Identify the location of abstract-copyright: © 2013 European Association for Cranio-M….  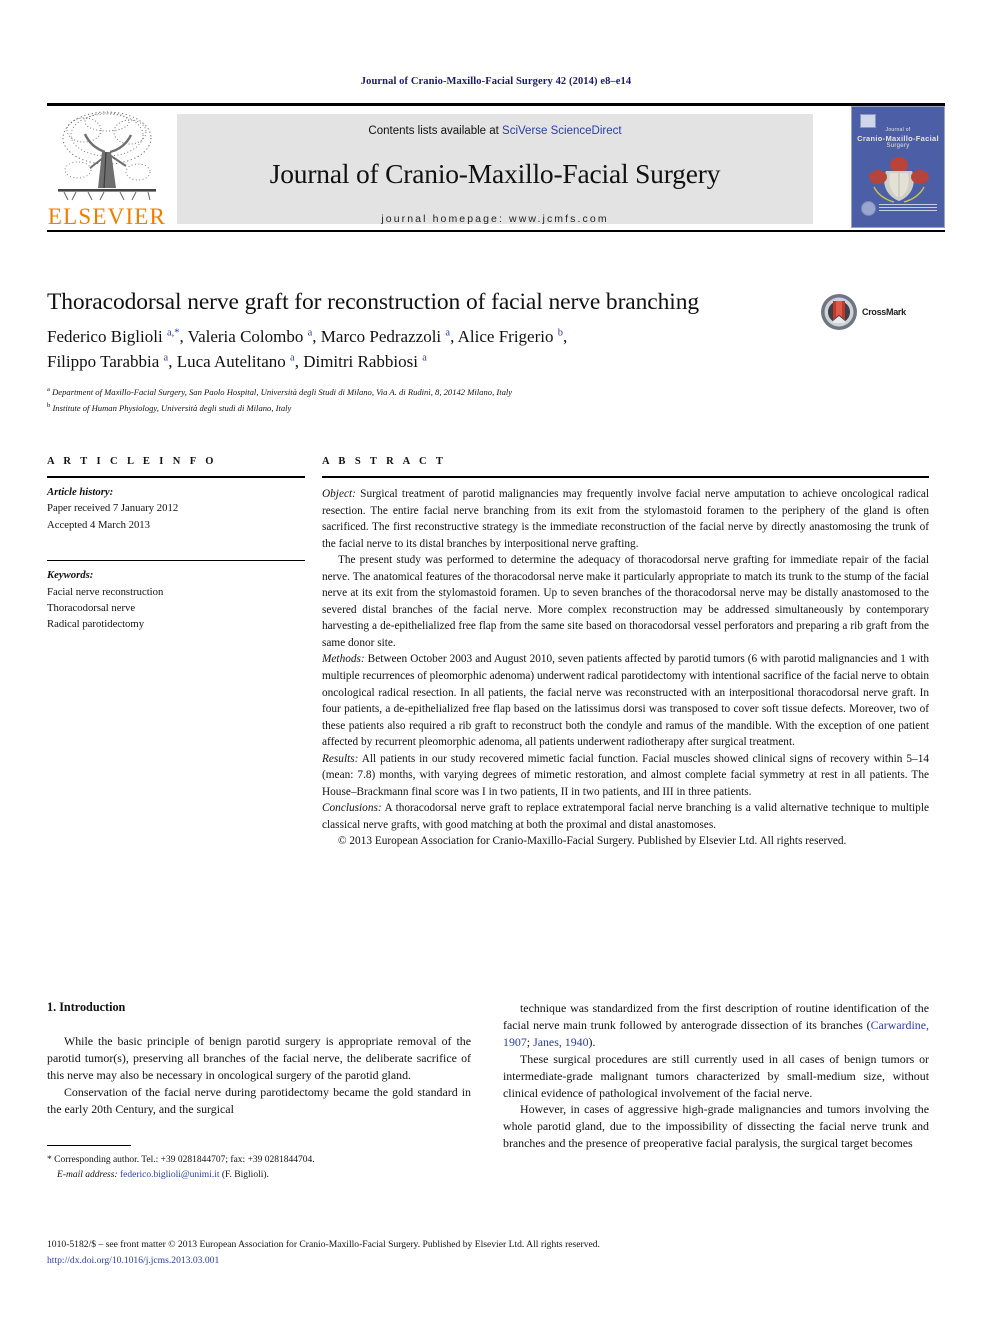
(592, 841).